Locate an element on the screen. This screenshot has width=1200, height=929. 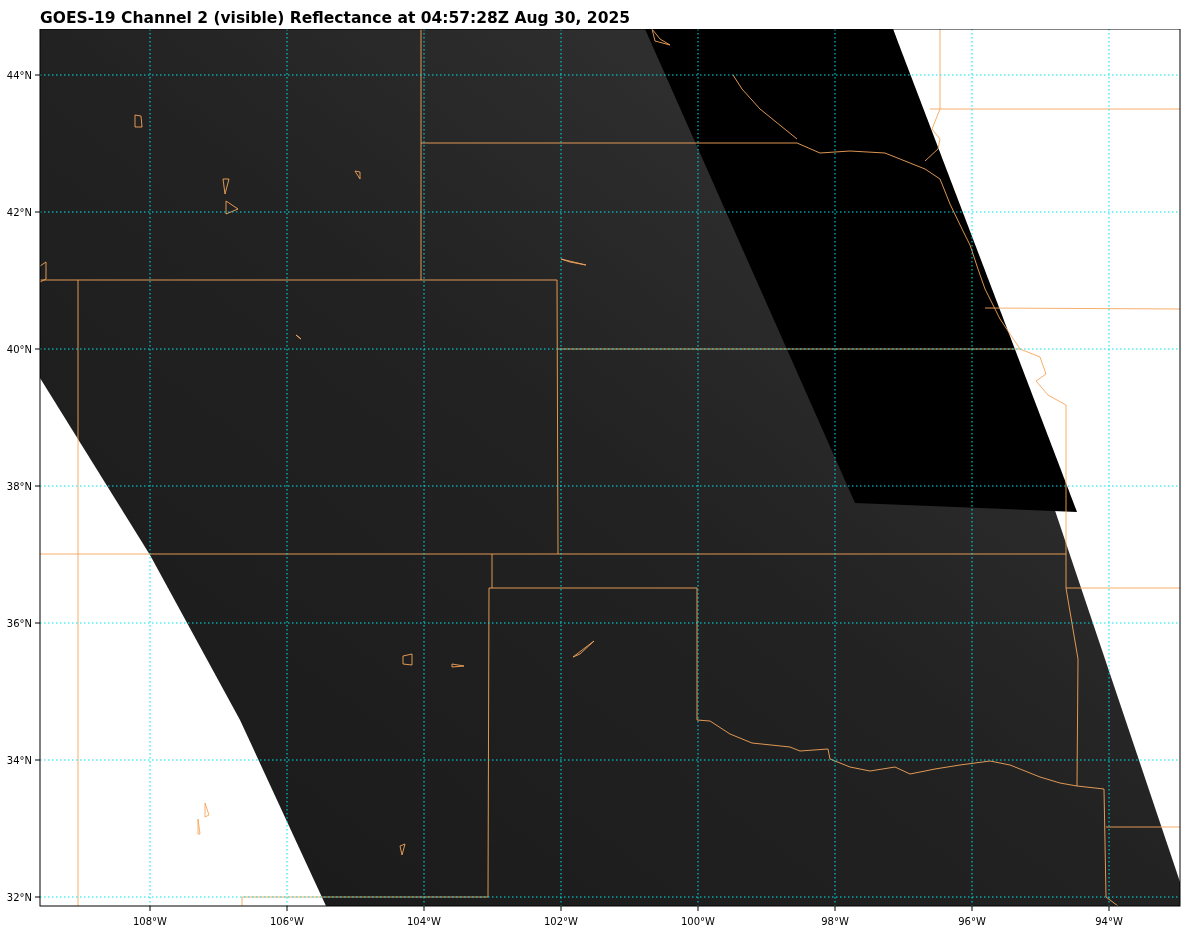
longitude-label: 98°W is located at coordinates (835, 921).